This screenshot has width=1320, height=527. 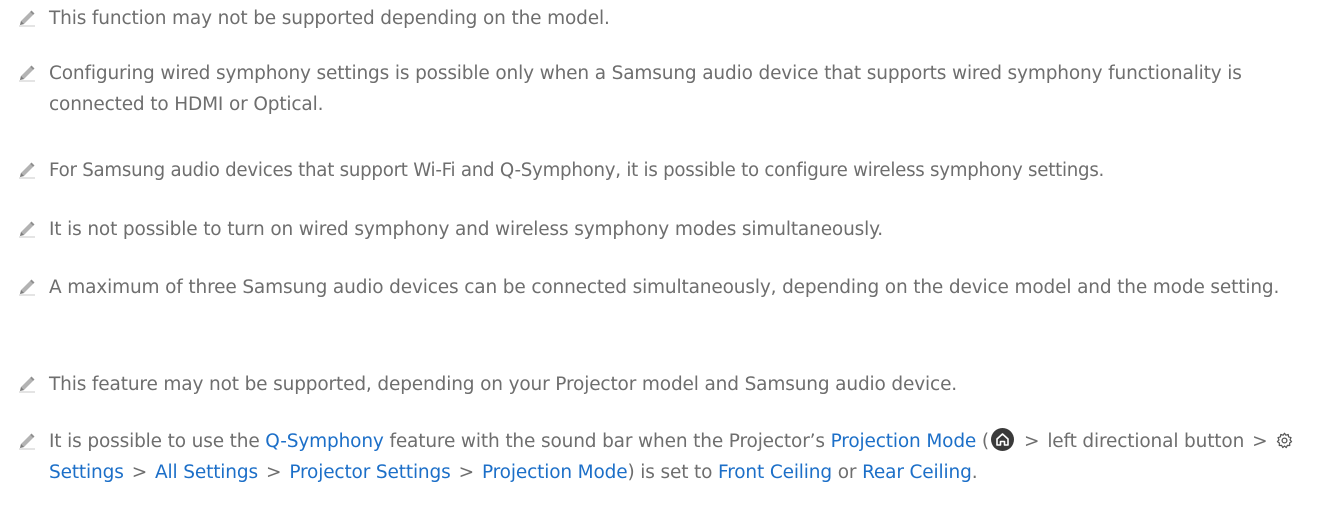 I want to click on text-fragment: (, so click(x=982, y=441).